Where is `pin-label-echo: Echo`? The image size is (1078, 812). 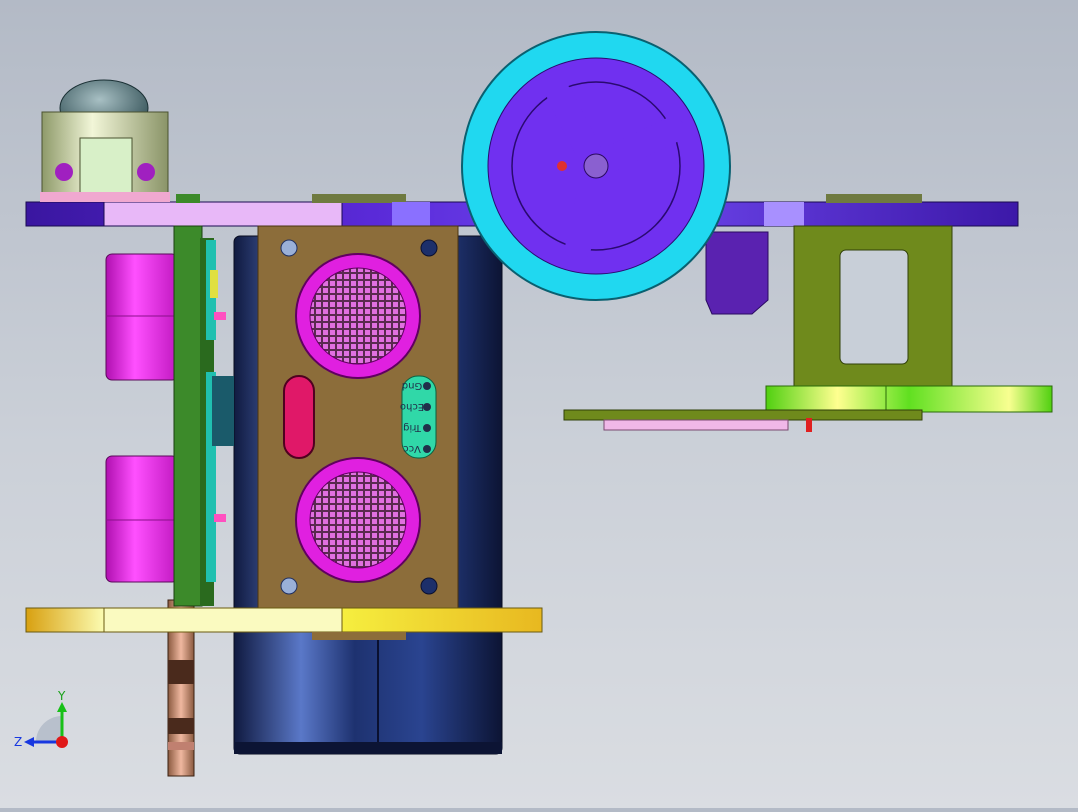
pin-label-echo: Echo is located at coordinates (412, 406).